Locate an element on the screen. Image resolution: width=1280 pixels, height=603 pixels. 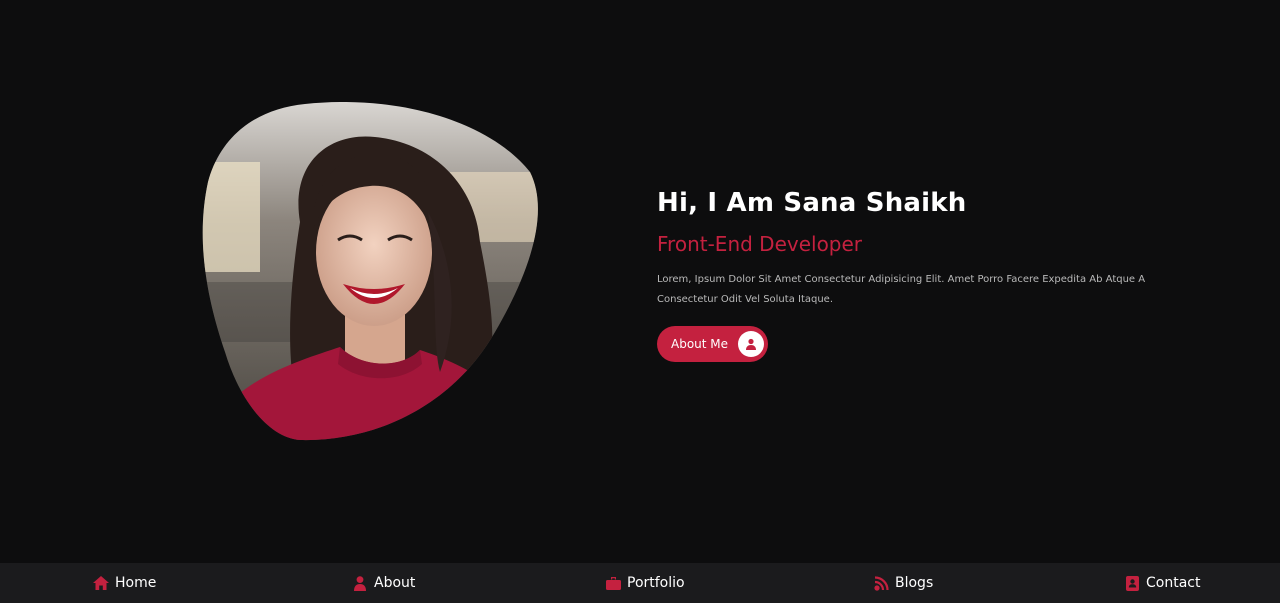
hero-subtitle: Front-End Developer is located at coordinates (760, 244).